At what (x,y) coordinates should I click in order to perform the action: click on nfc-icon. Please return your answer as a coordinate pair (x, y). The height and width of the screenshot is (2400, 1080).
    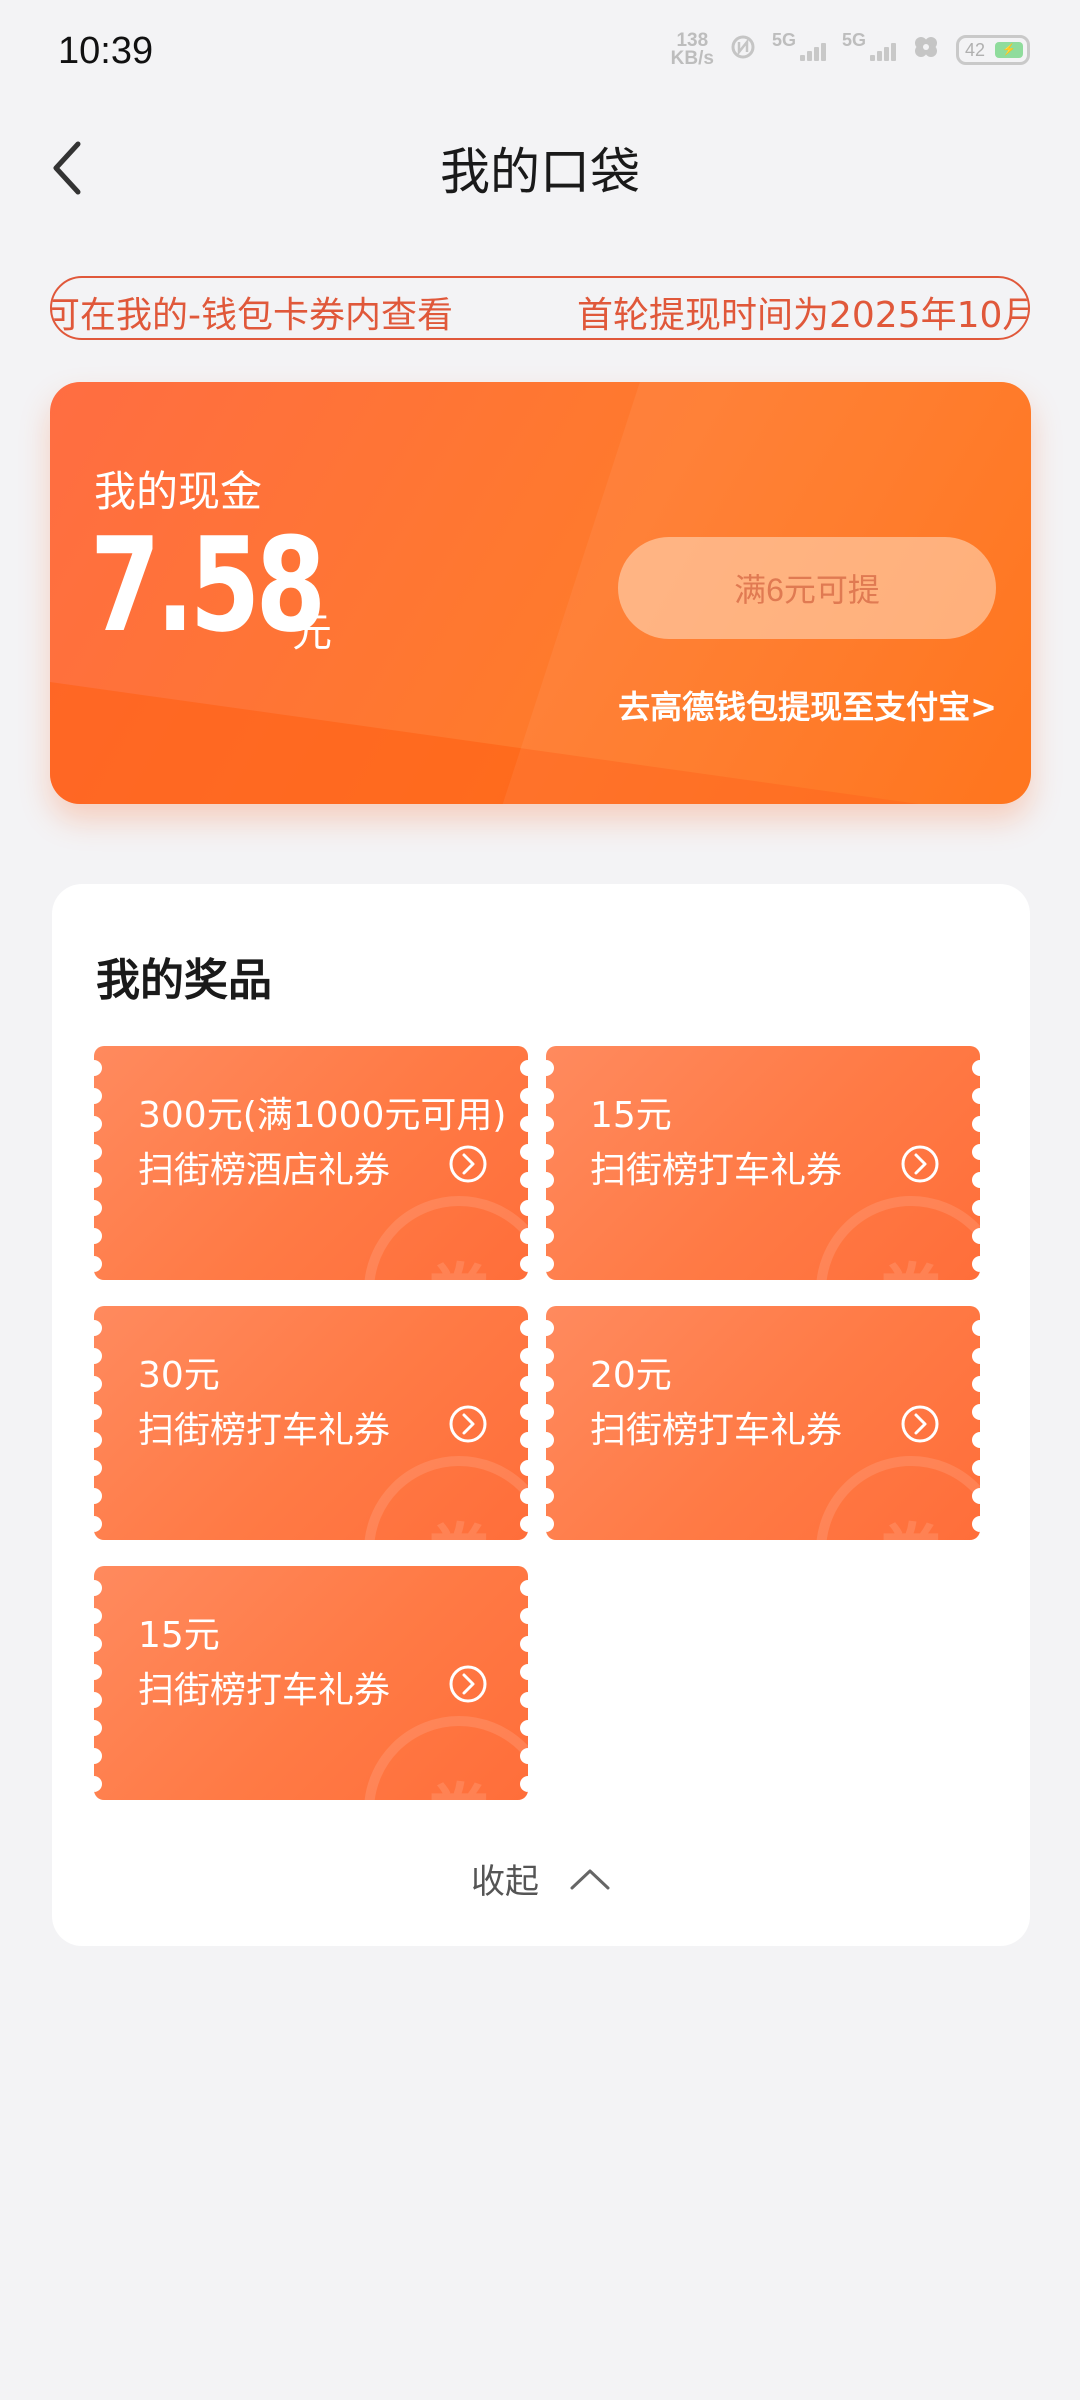
    Looking at the image, I should click on (743, 50).